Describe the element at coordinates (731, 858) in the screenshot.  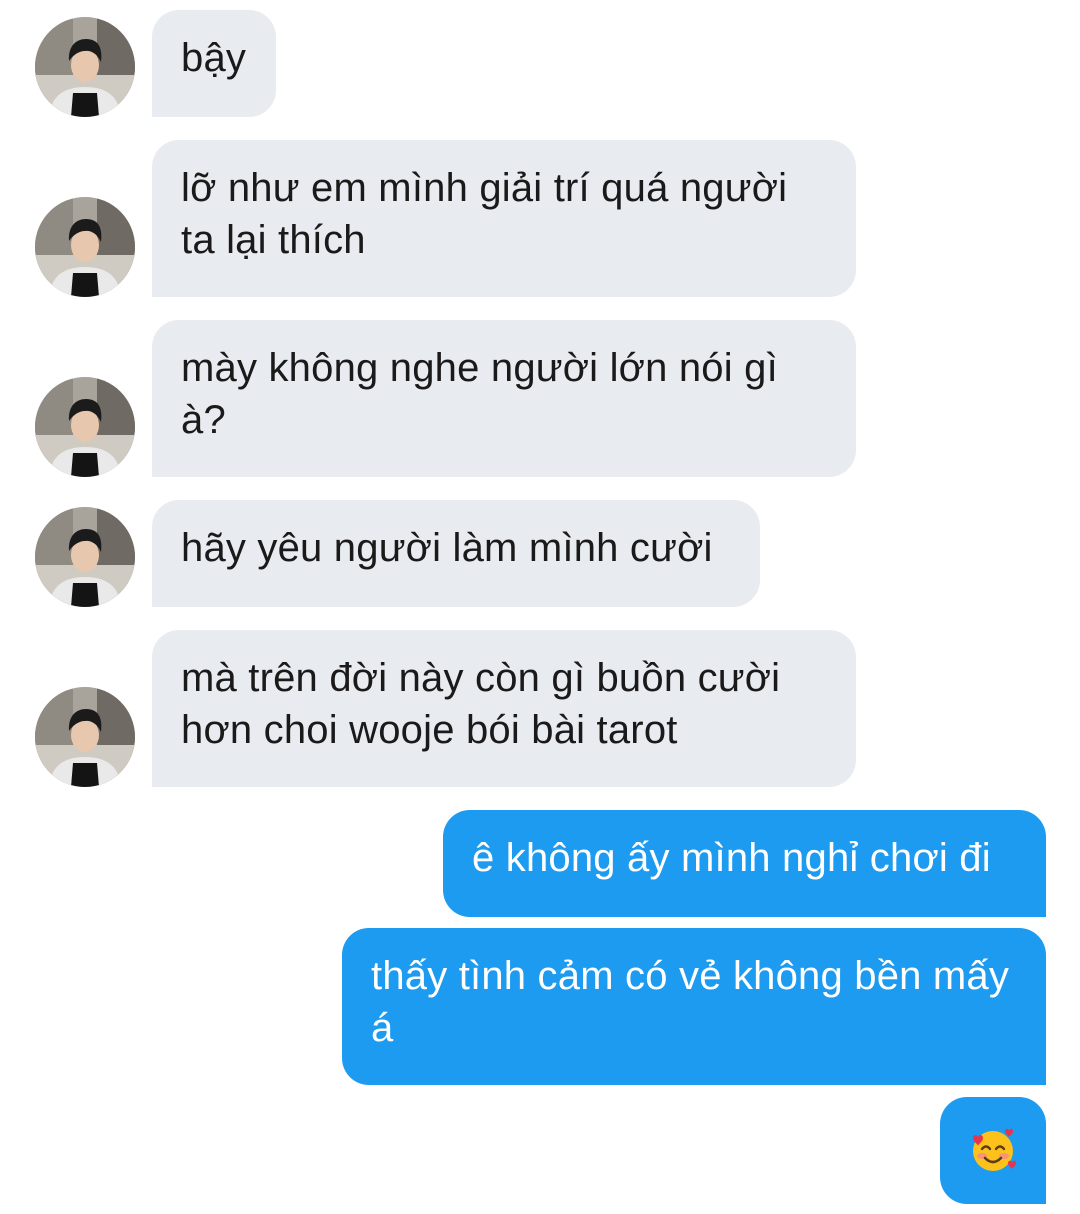
I see `message-text: ê không ấy mình nghỉ chơi đi` at that location.